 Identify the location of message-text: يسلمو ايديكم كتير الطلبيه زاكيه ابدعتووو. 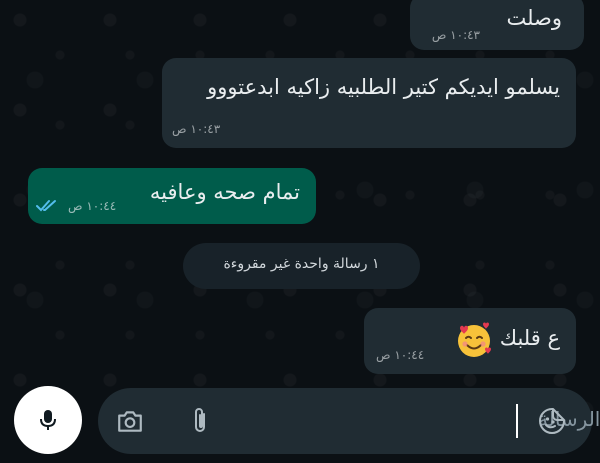
(383, 87).